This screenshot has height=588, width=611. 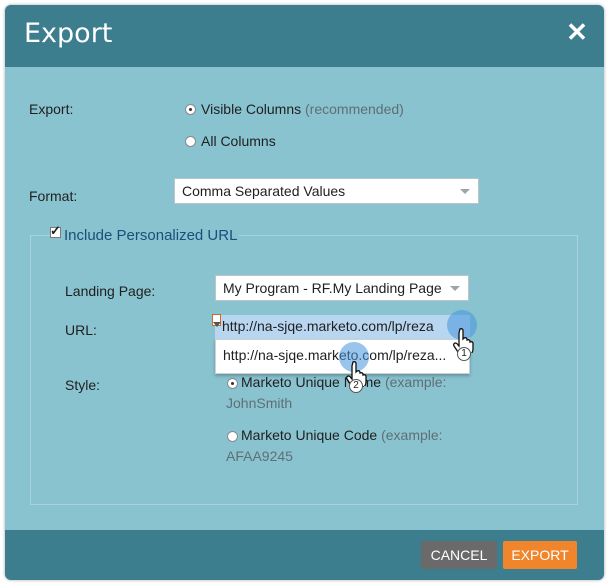 I want to click on close-icon: ✕, so click(x=577, y=32).